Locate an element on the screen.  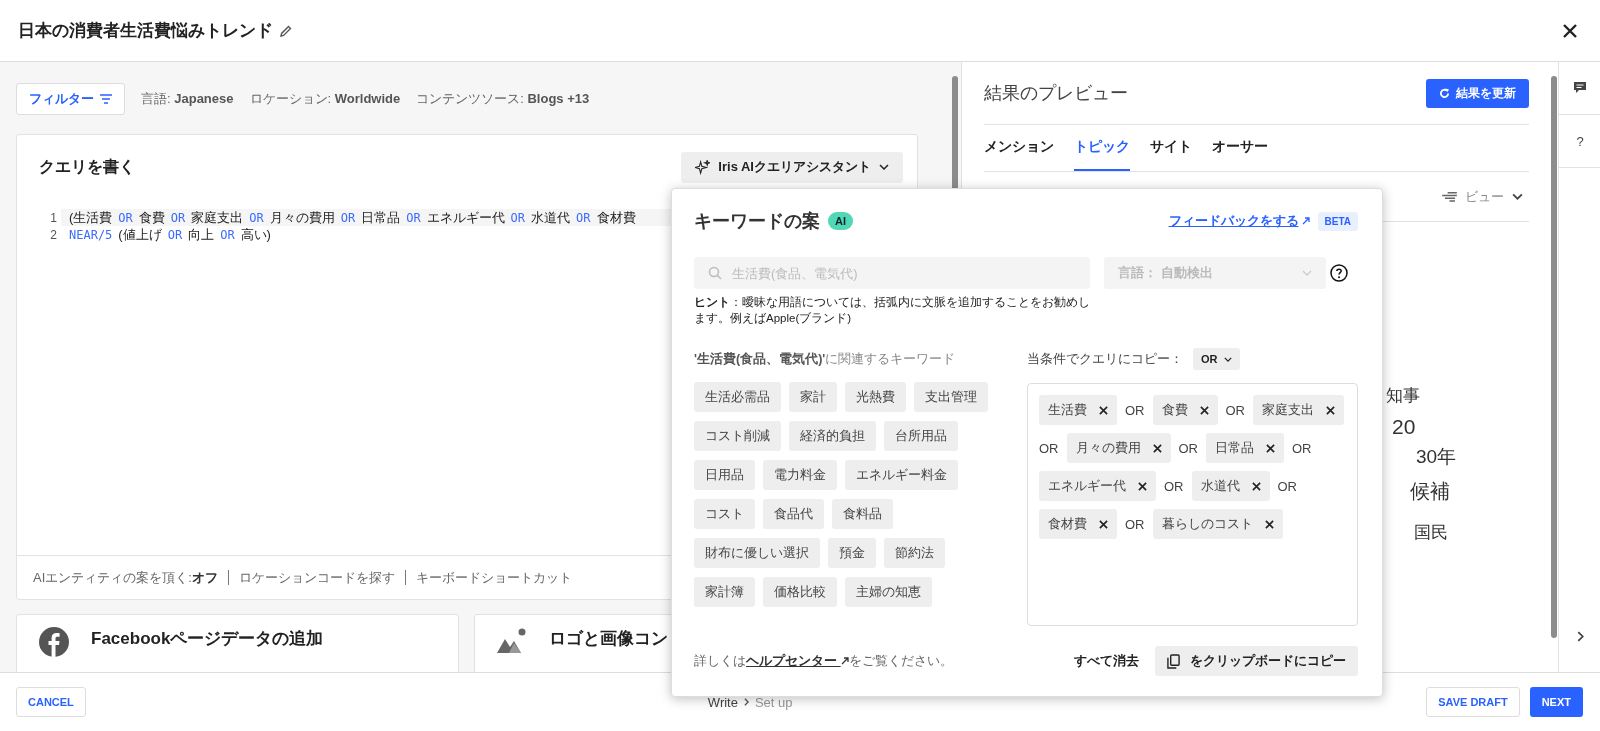
scrollbar is located at coordinates (1554, 357).